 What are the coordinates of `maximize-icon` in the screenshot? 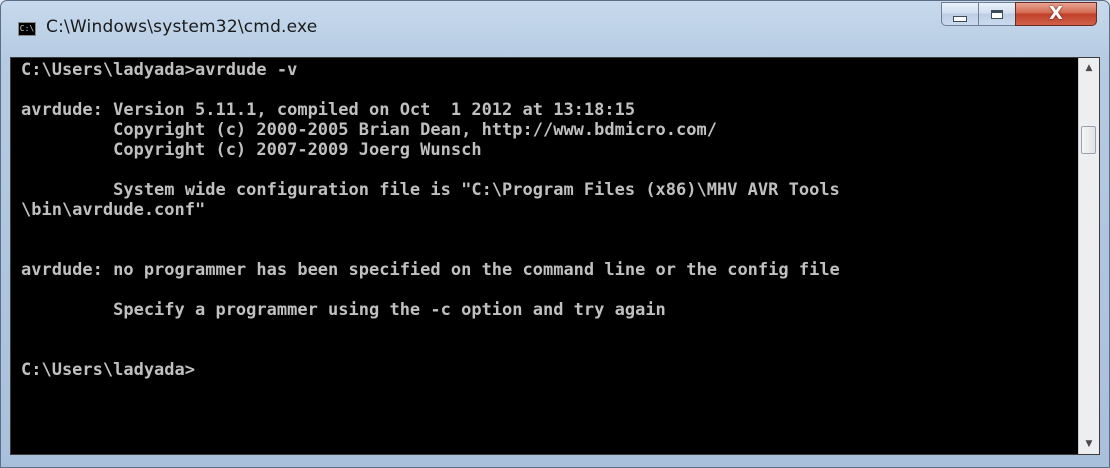 It's located at (997, 14).